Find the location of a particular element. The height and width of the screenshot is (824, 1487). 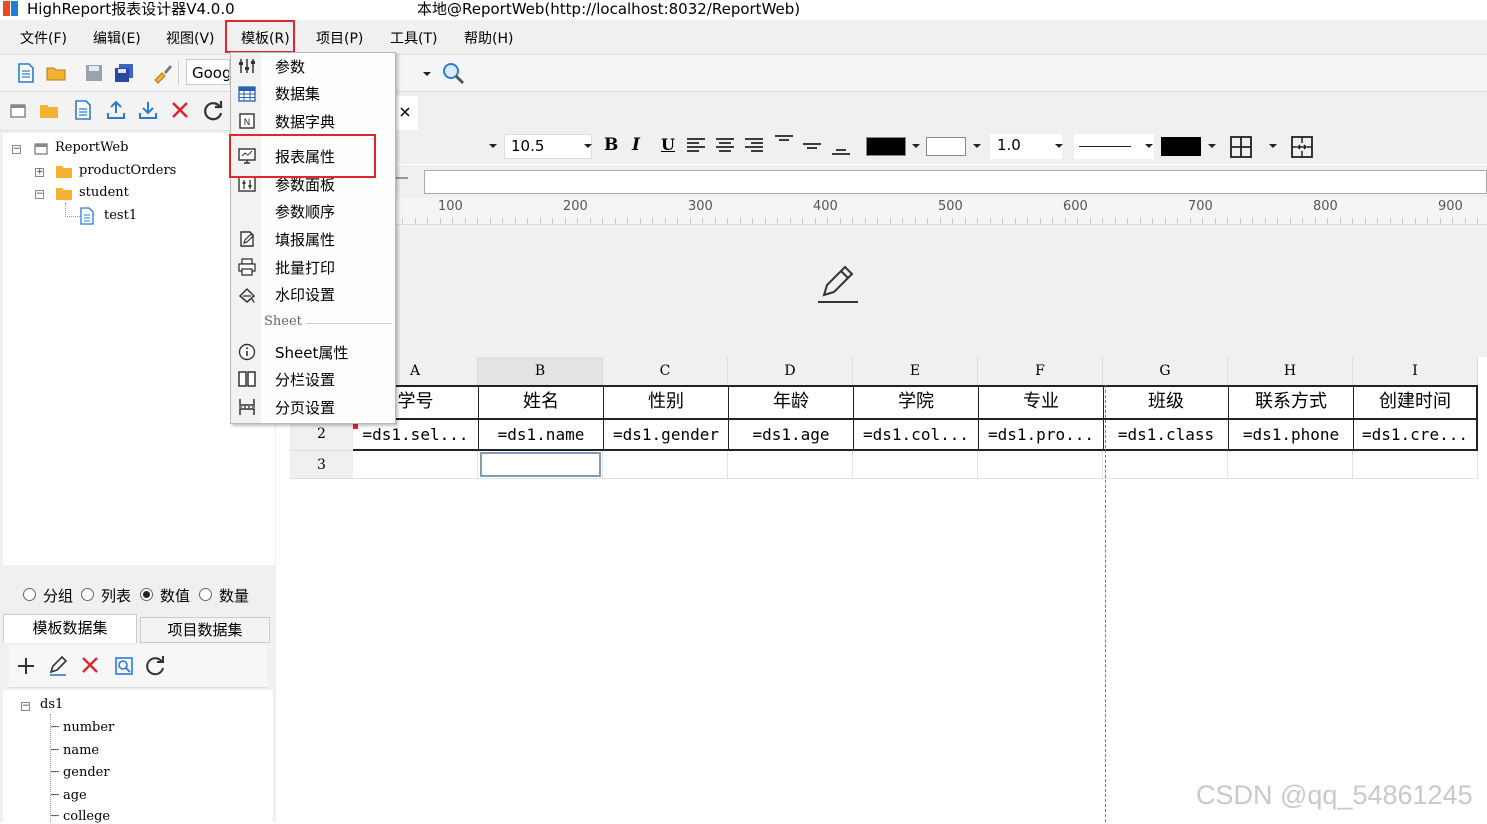

radio-list is located at coordinates (87, 594).